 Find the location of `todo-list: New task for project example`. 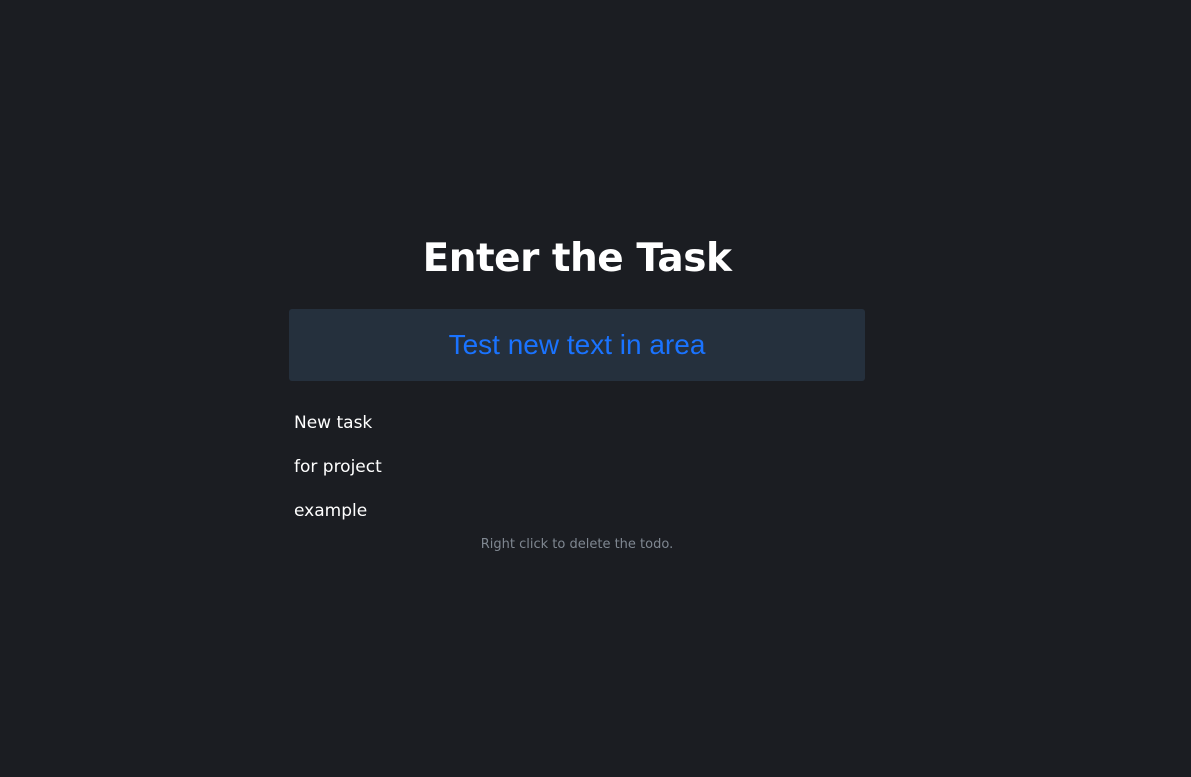

todo-list: New task for project example is located at coordinates (577, 467).